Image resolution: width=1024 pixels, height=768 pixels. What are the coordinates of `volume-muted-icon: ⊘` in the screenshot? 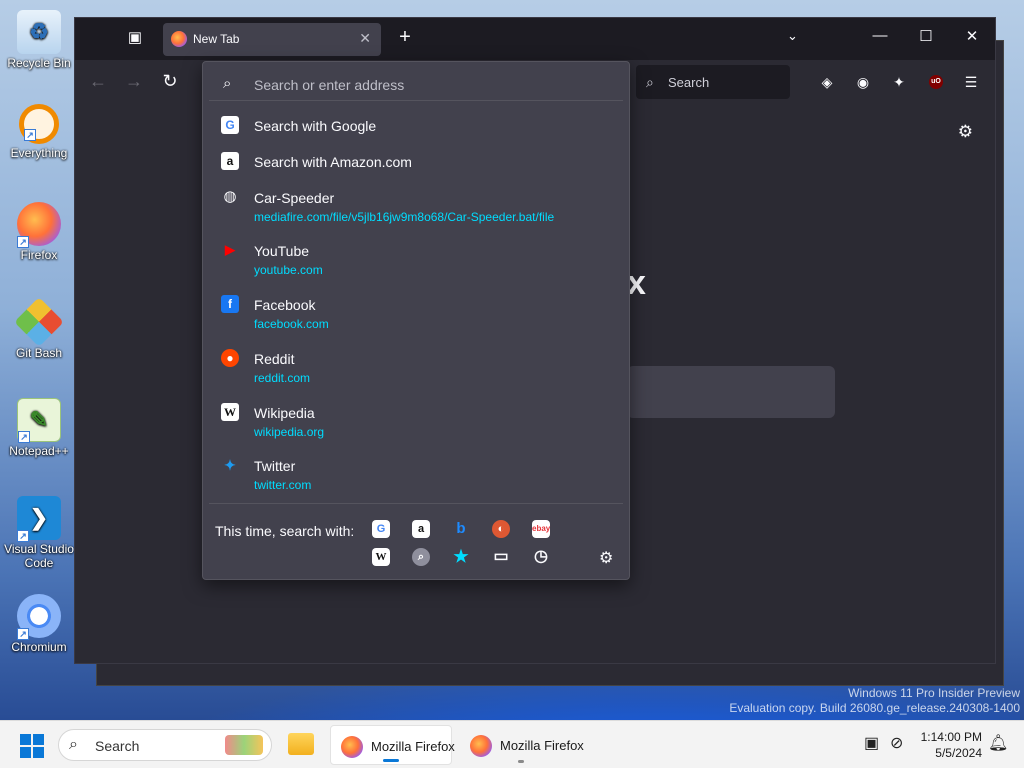 It's located at (896, 743).